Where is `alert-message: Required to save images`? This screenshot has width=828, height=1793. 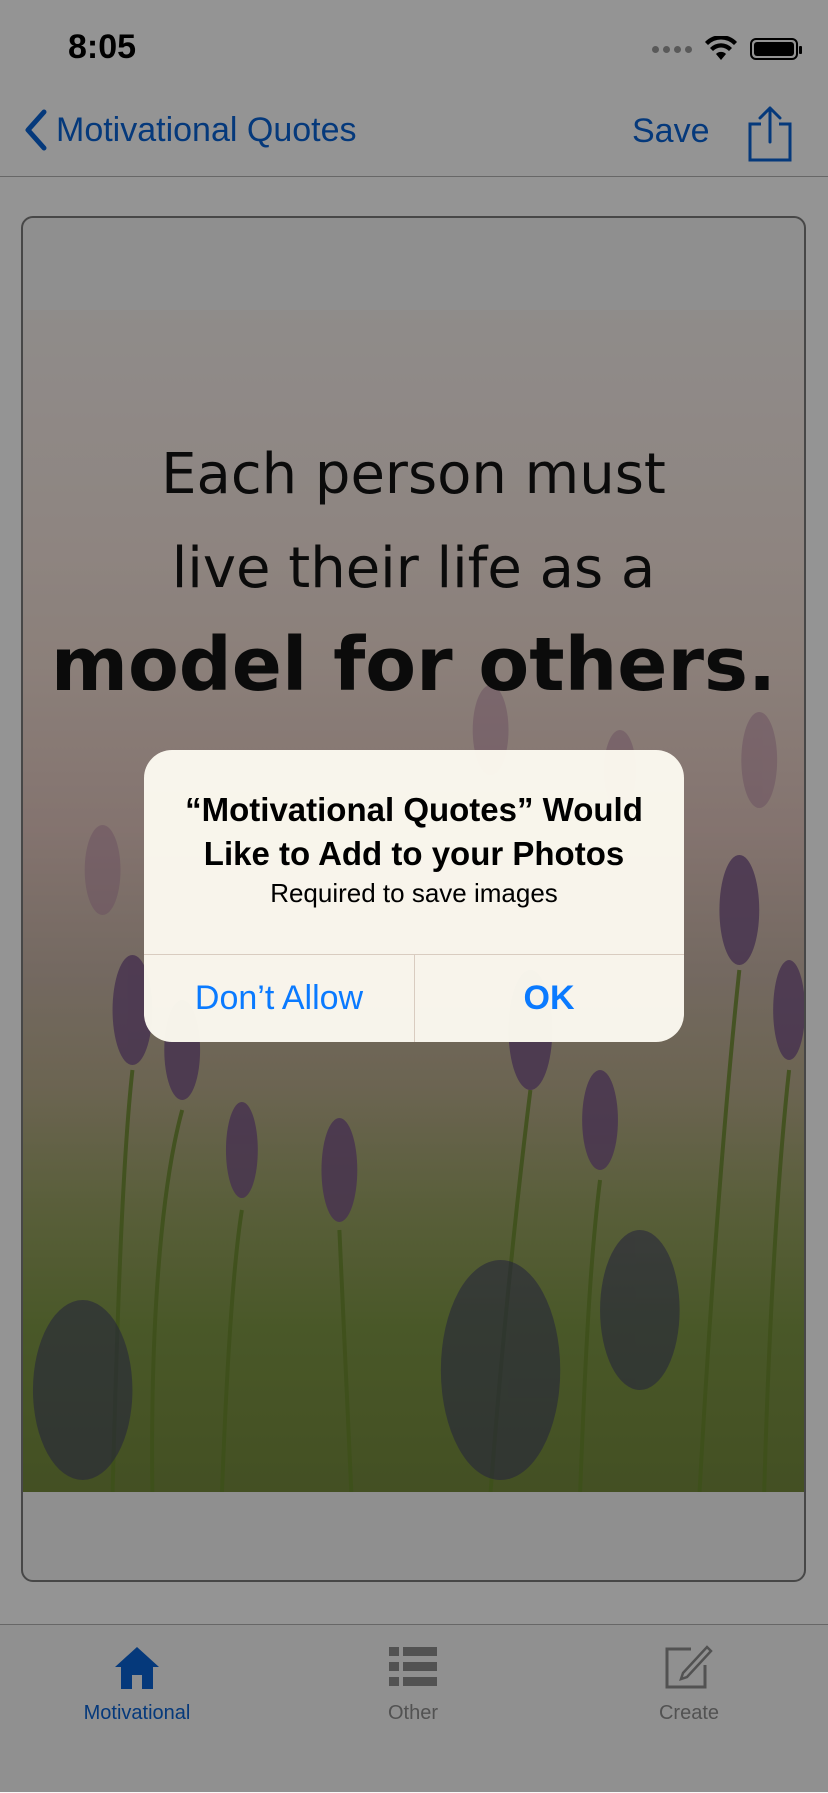 alert-message: Required to save images is located at coordinates (414, 893).